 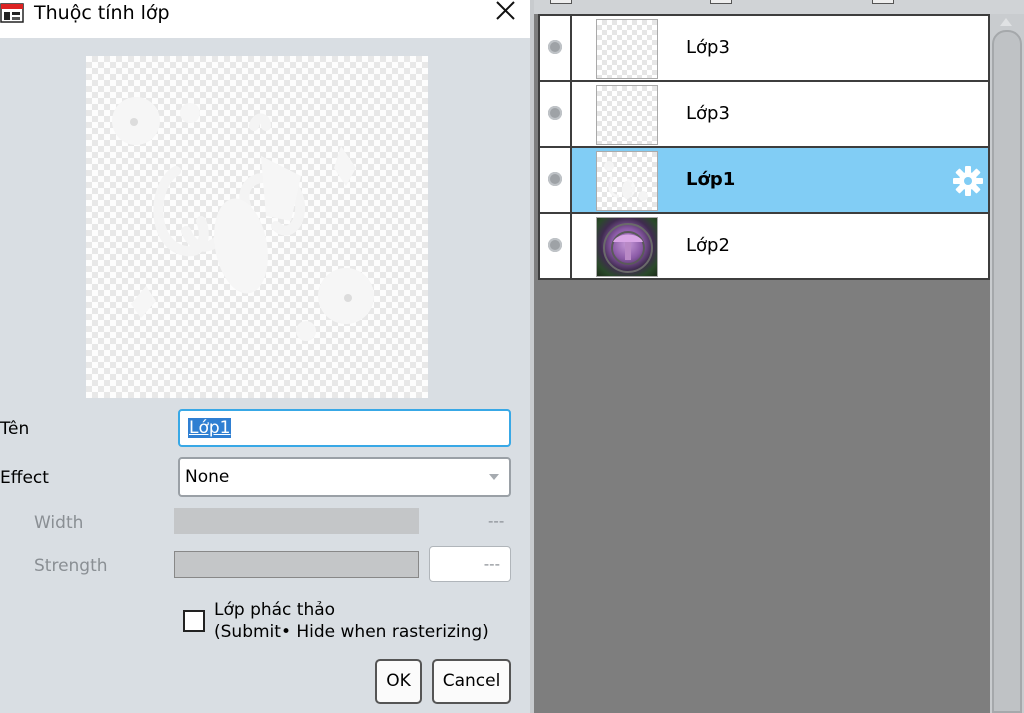 I want to click on width-value: ---, so click(x=496, y=521).